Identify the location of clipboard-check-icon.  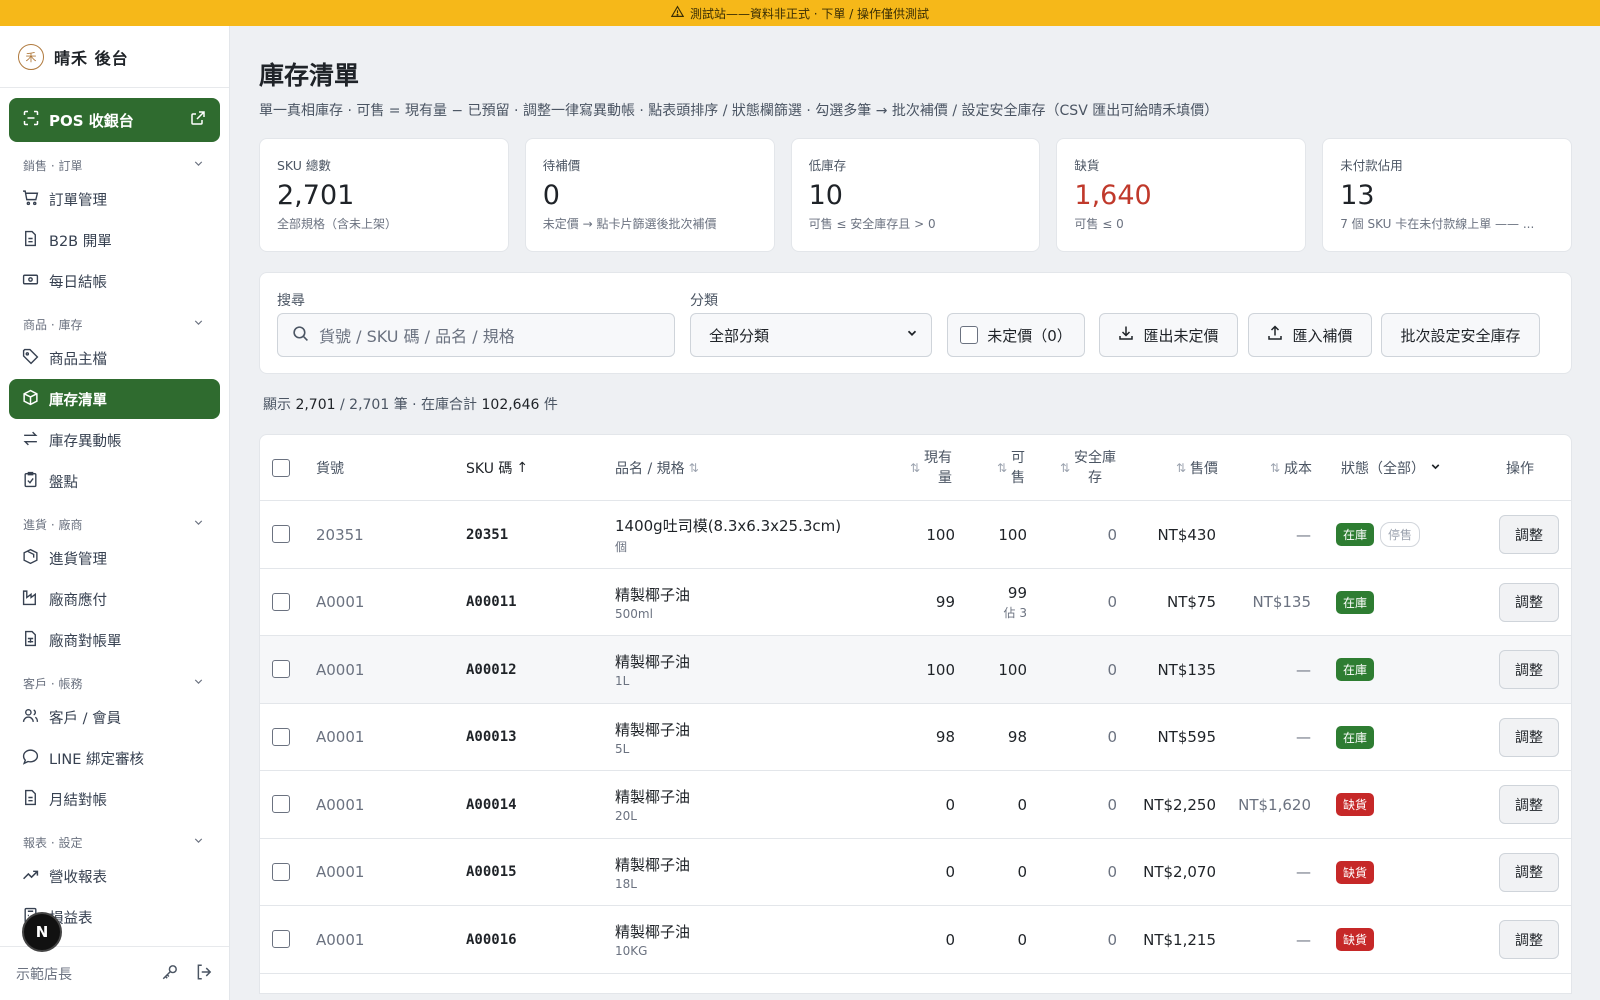
(30, 481).